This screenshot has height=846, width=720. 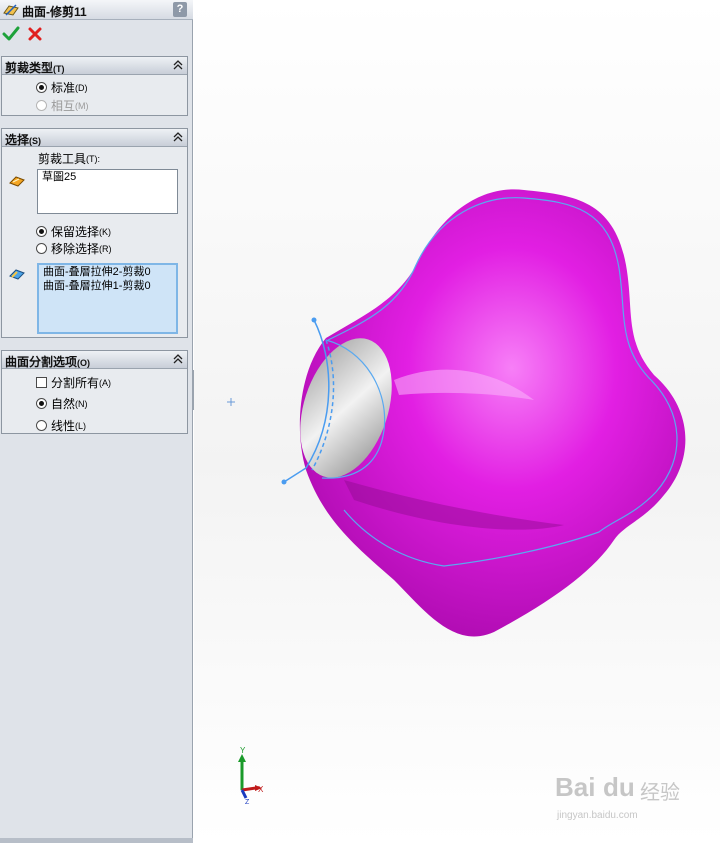 I want to click on checkbox, so click(x=41, y=382).